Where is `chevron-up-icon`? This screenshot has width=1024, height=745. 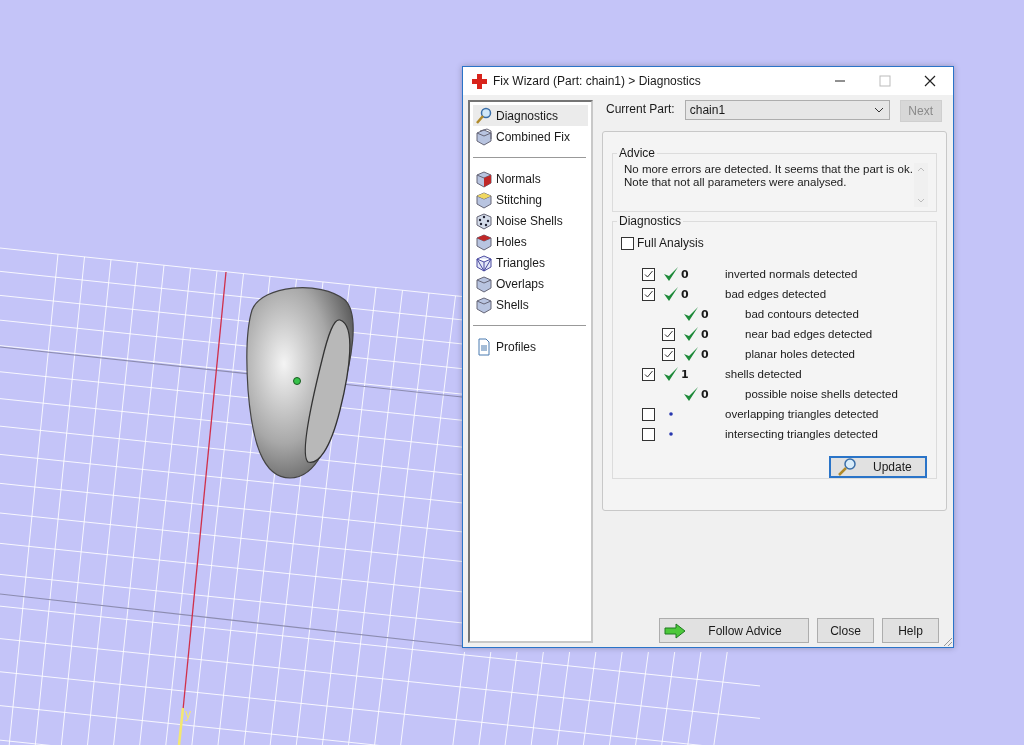
chevron-up-icon is located at coordinates (921, 169).